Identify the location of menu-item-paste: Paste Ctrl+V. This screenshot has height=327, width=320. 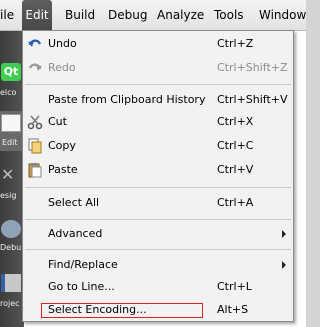
(158, 170).